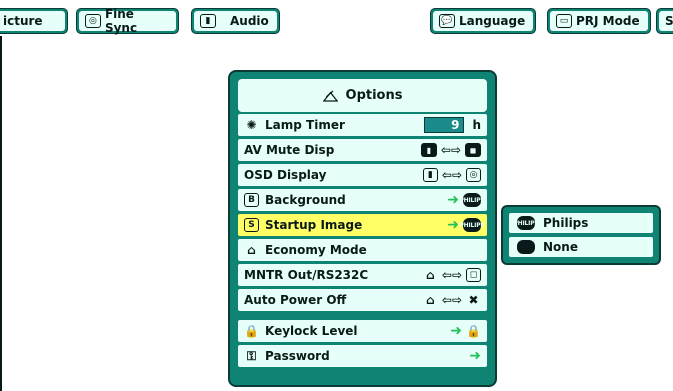 The image size is (673, 391). Describe the element at coordinates (664, 21) in the screenshot. I see `tab-more: S` at that location.